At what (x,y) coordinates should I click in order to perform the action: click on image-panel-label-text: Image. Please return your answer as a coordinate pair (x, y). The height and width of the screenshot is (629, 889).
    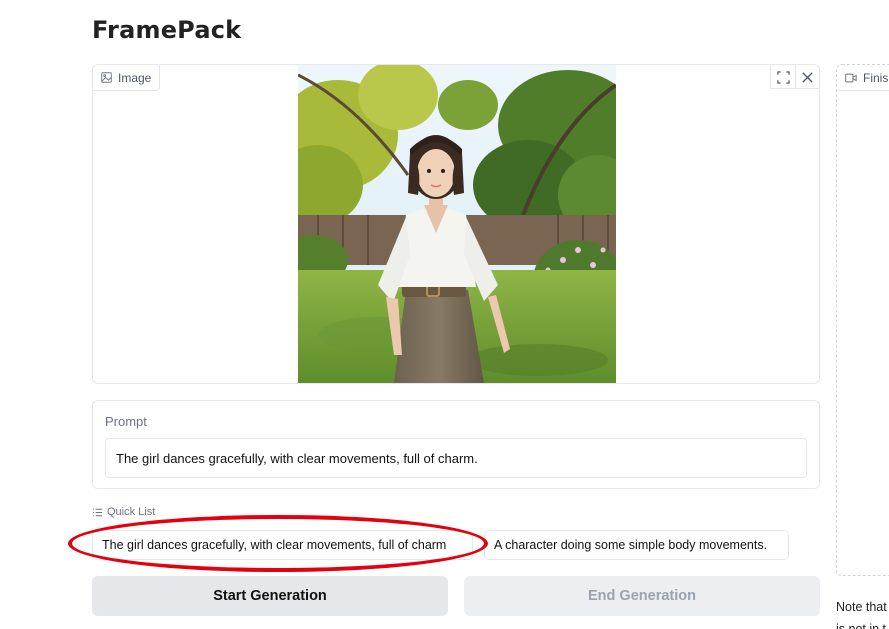
    Looking at the image, I should click on (135, 77).